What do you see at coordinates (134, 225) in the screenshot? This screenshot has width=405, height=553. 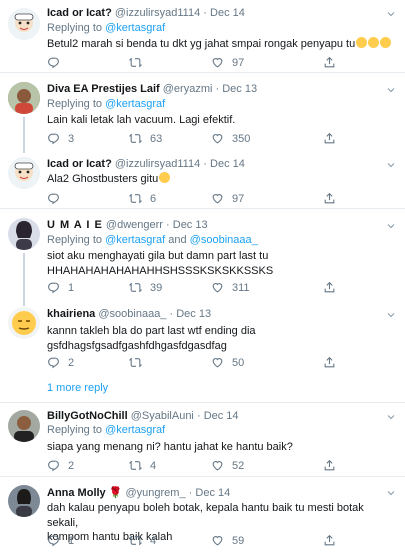 I see `author-handle: @dwengerr` at bounding box center [134, 225].